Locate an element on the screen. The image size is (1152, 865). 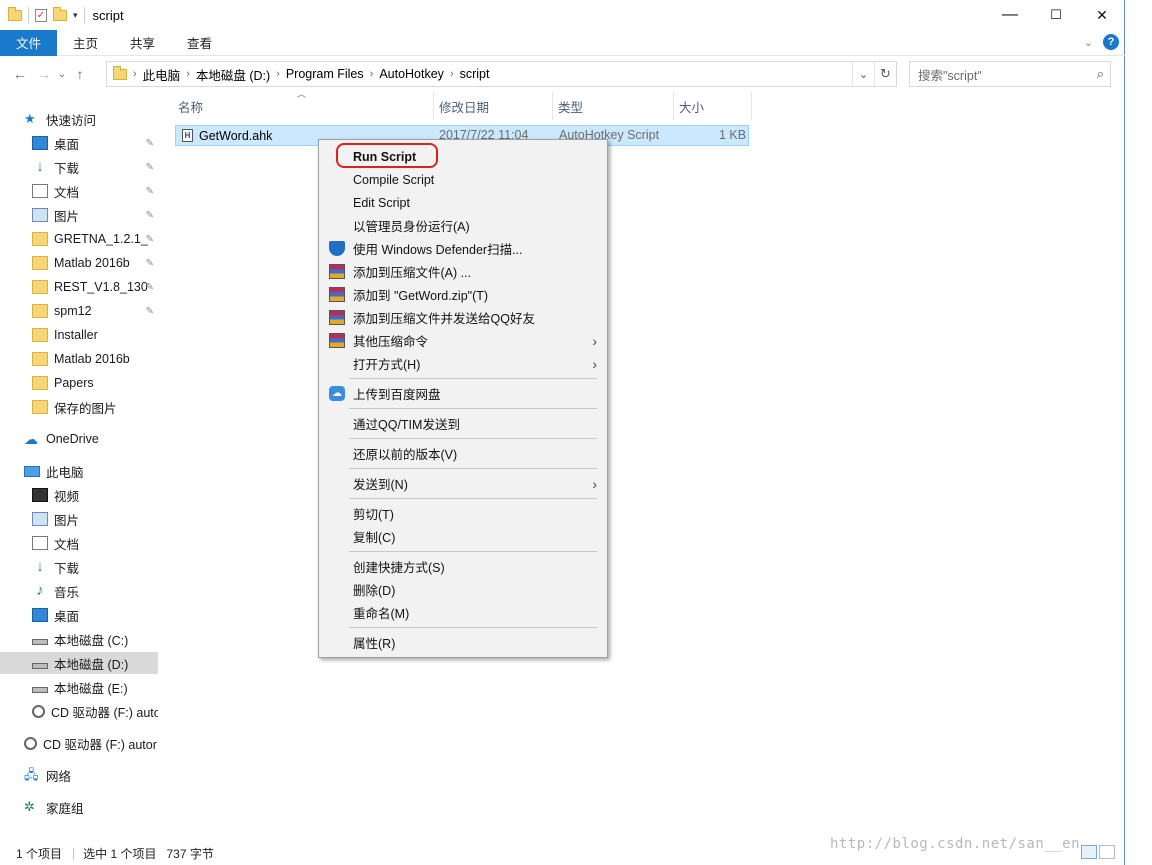
menu-item-qq-tim-send: 通过QQ/TIM发送到 is located at coordinates (463, 423).